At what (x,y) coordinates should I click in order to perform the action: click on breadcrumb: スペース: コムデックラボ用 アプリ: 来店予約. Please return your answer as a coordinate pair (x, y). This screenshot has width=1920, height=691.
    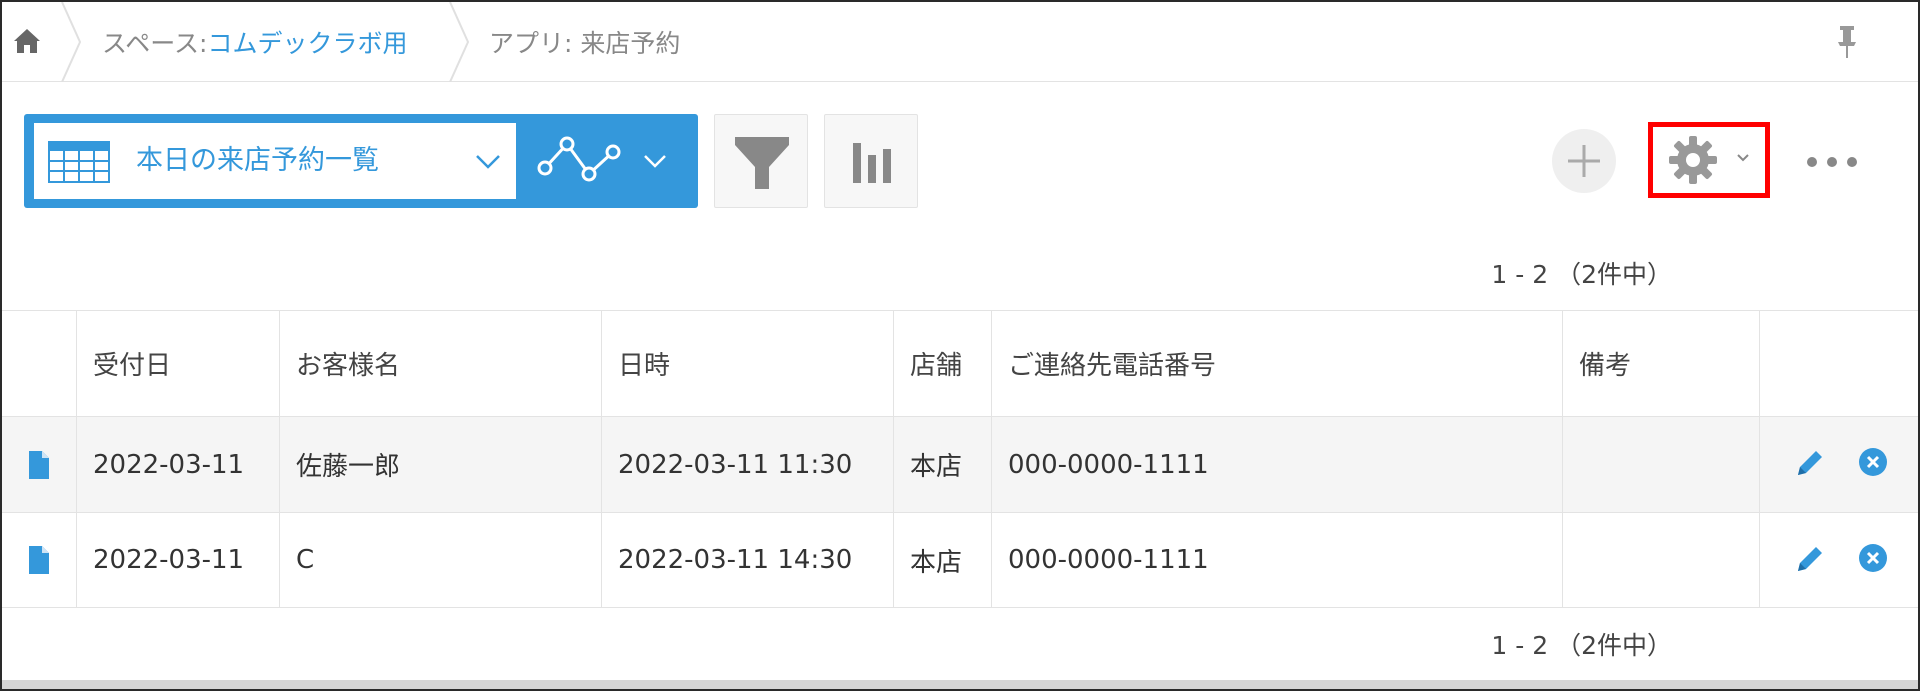
    Looking at the image, I should click on (960, 42).